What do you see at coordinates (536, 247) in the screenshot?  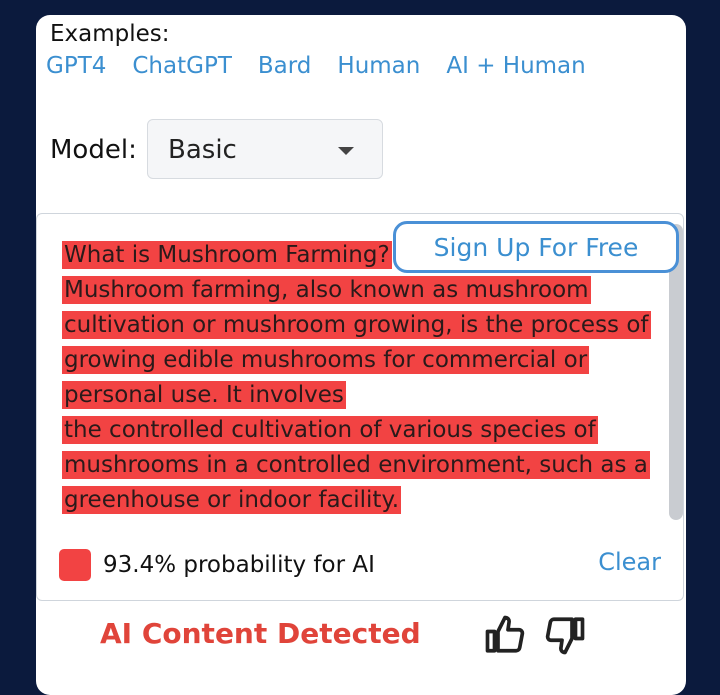 I see `sign-up-button: Sign Up For Free` at bounding box center [536, 247].